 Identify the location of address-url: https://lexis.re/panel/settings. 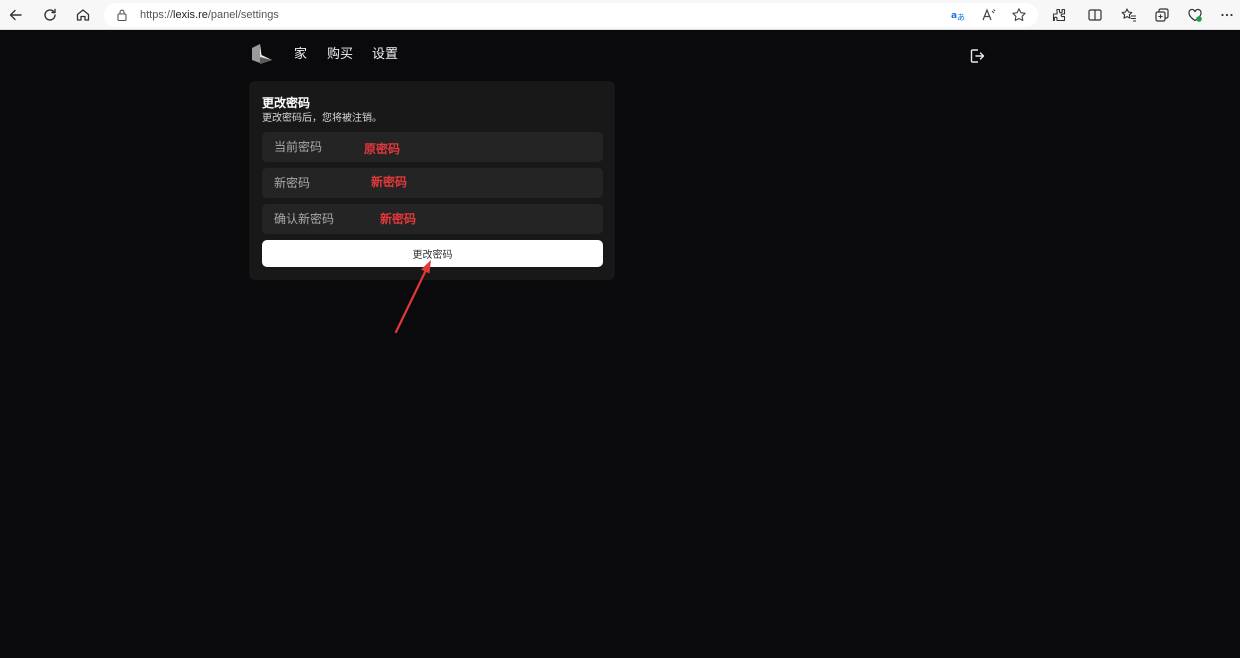
(209, 15).